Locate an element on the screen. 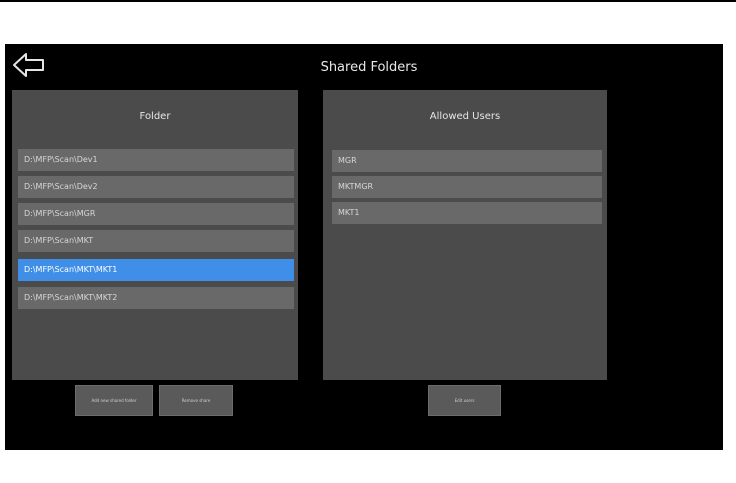  user-list-item: MKT1 is located at coordinates (467, 213).